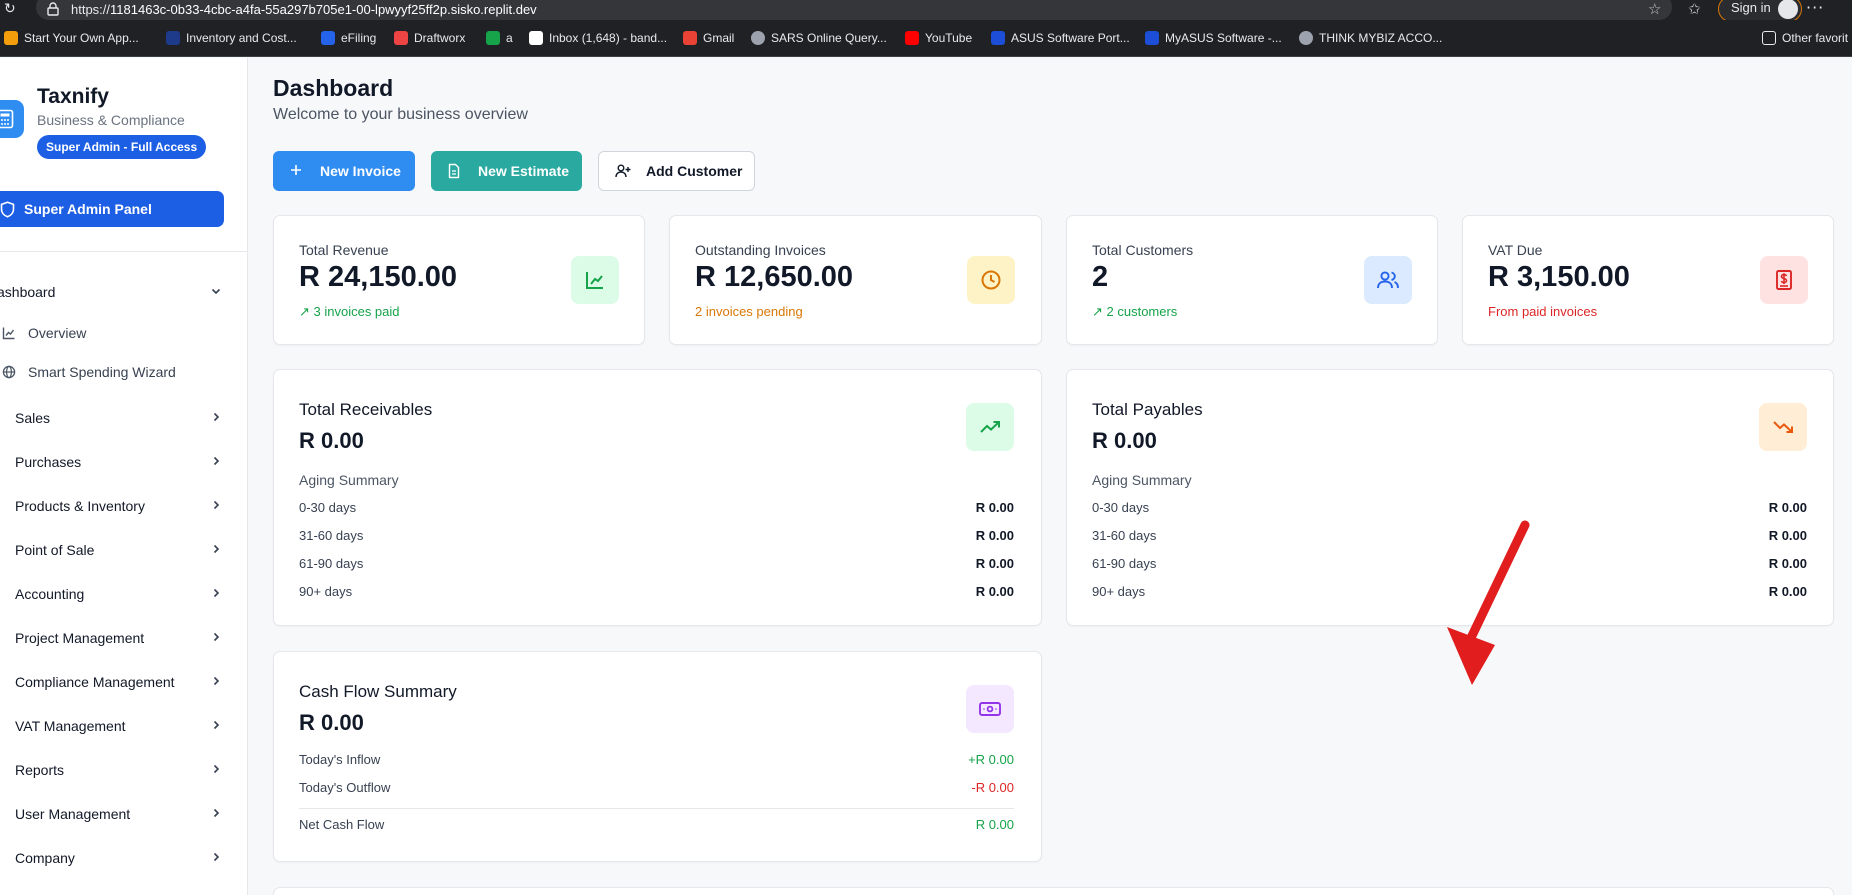 The width and height of the screenshot is (1852, 895). I want to click on sidebar-item-label: Compliance Management, so click(95, 682).